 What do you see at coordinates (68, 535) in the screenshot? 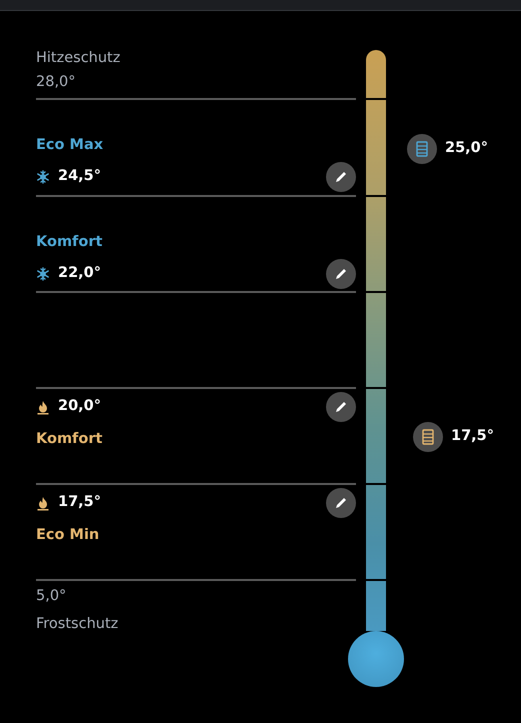
I see `mode-label: Eco Min` at bounding box center [68, 535].